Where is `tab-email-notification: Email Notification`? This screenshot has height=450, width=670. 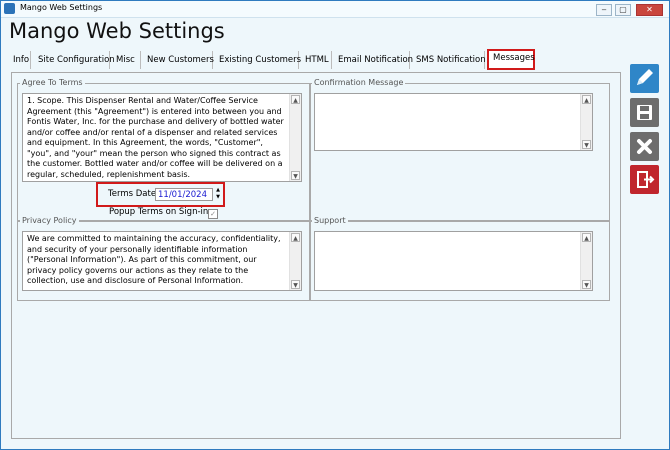 tab-email-notification: Email Notification is located at coordinates (373, 60).